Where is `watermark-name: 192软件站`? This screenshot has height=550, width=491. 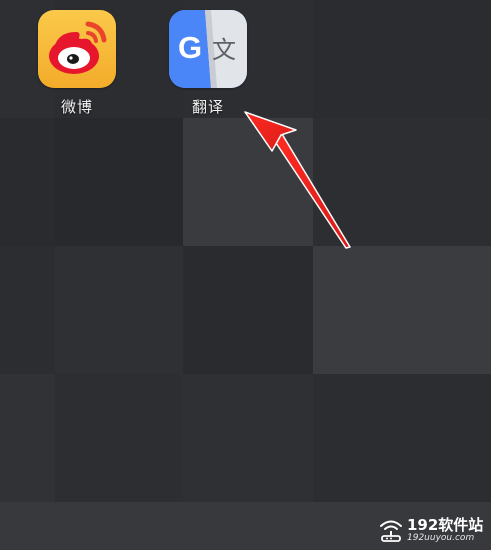 watermark-name: 192软件站 is located at coordinates (445, 525).